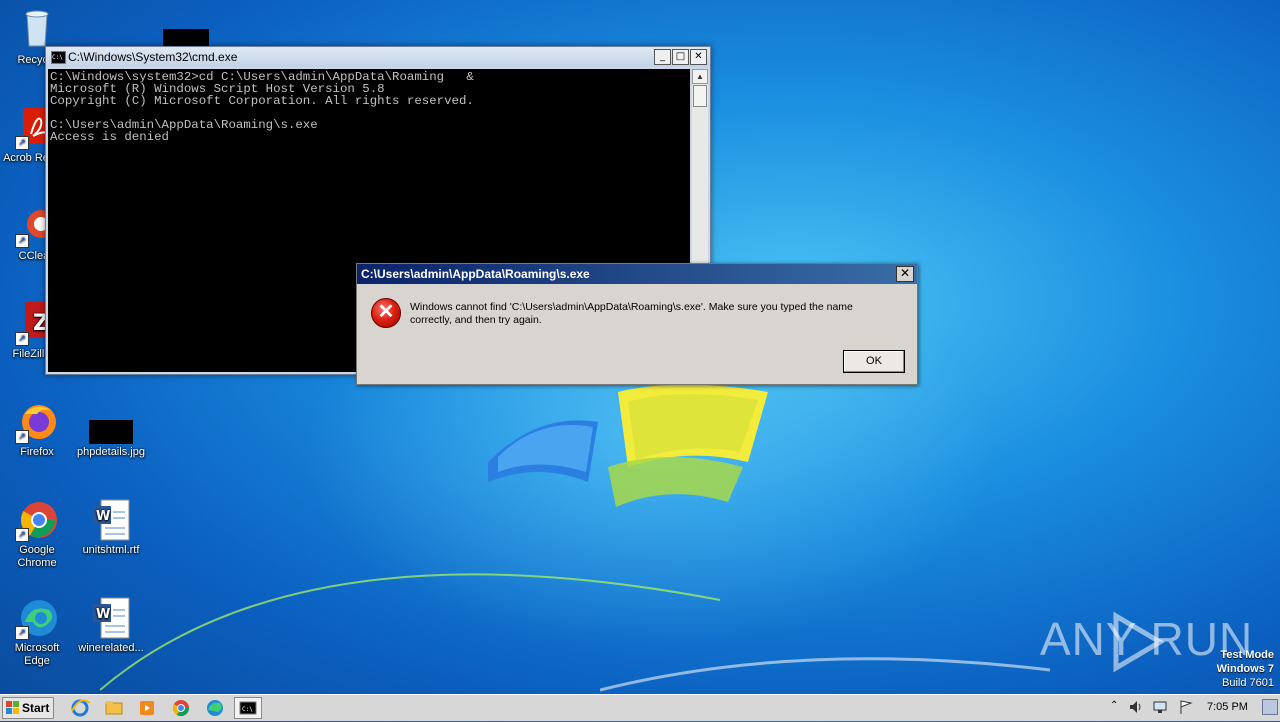 The width and height of the screenshot is (1280, 722). I want to click on windows-flag-icon, so click(12, 707).